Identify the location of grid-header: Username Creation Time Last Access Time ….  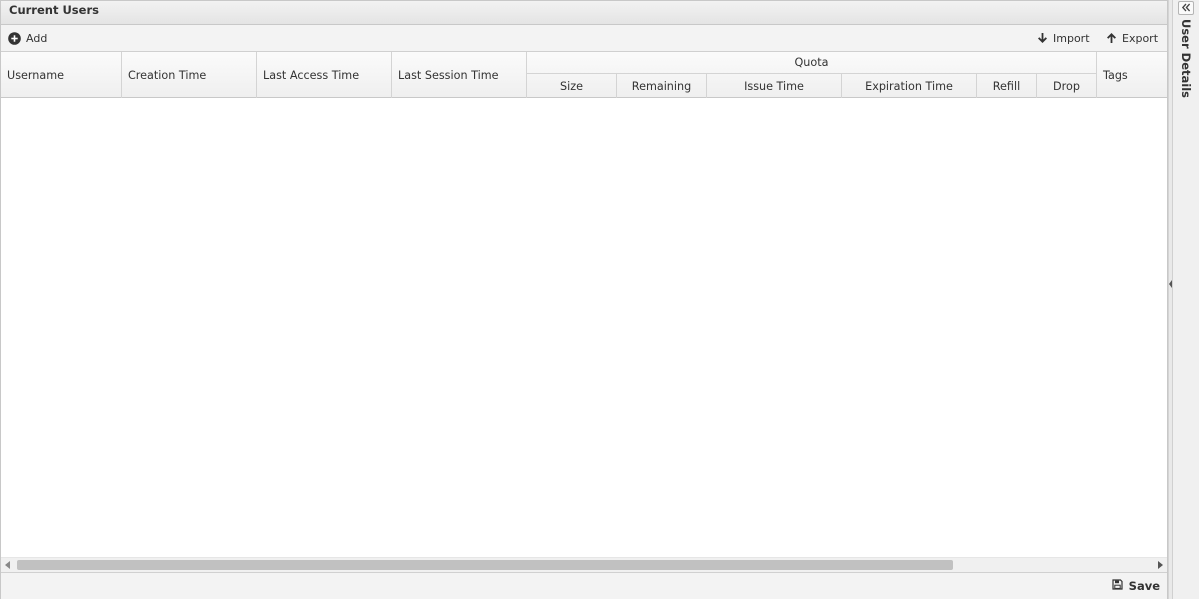
(584, 75).